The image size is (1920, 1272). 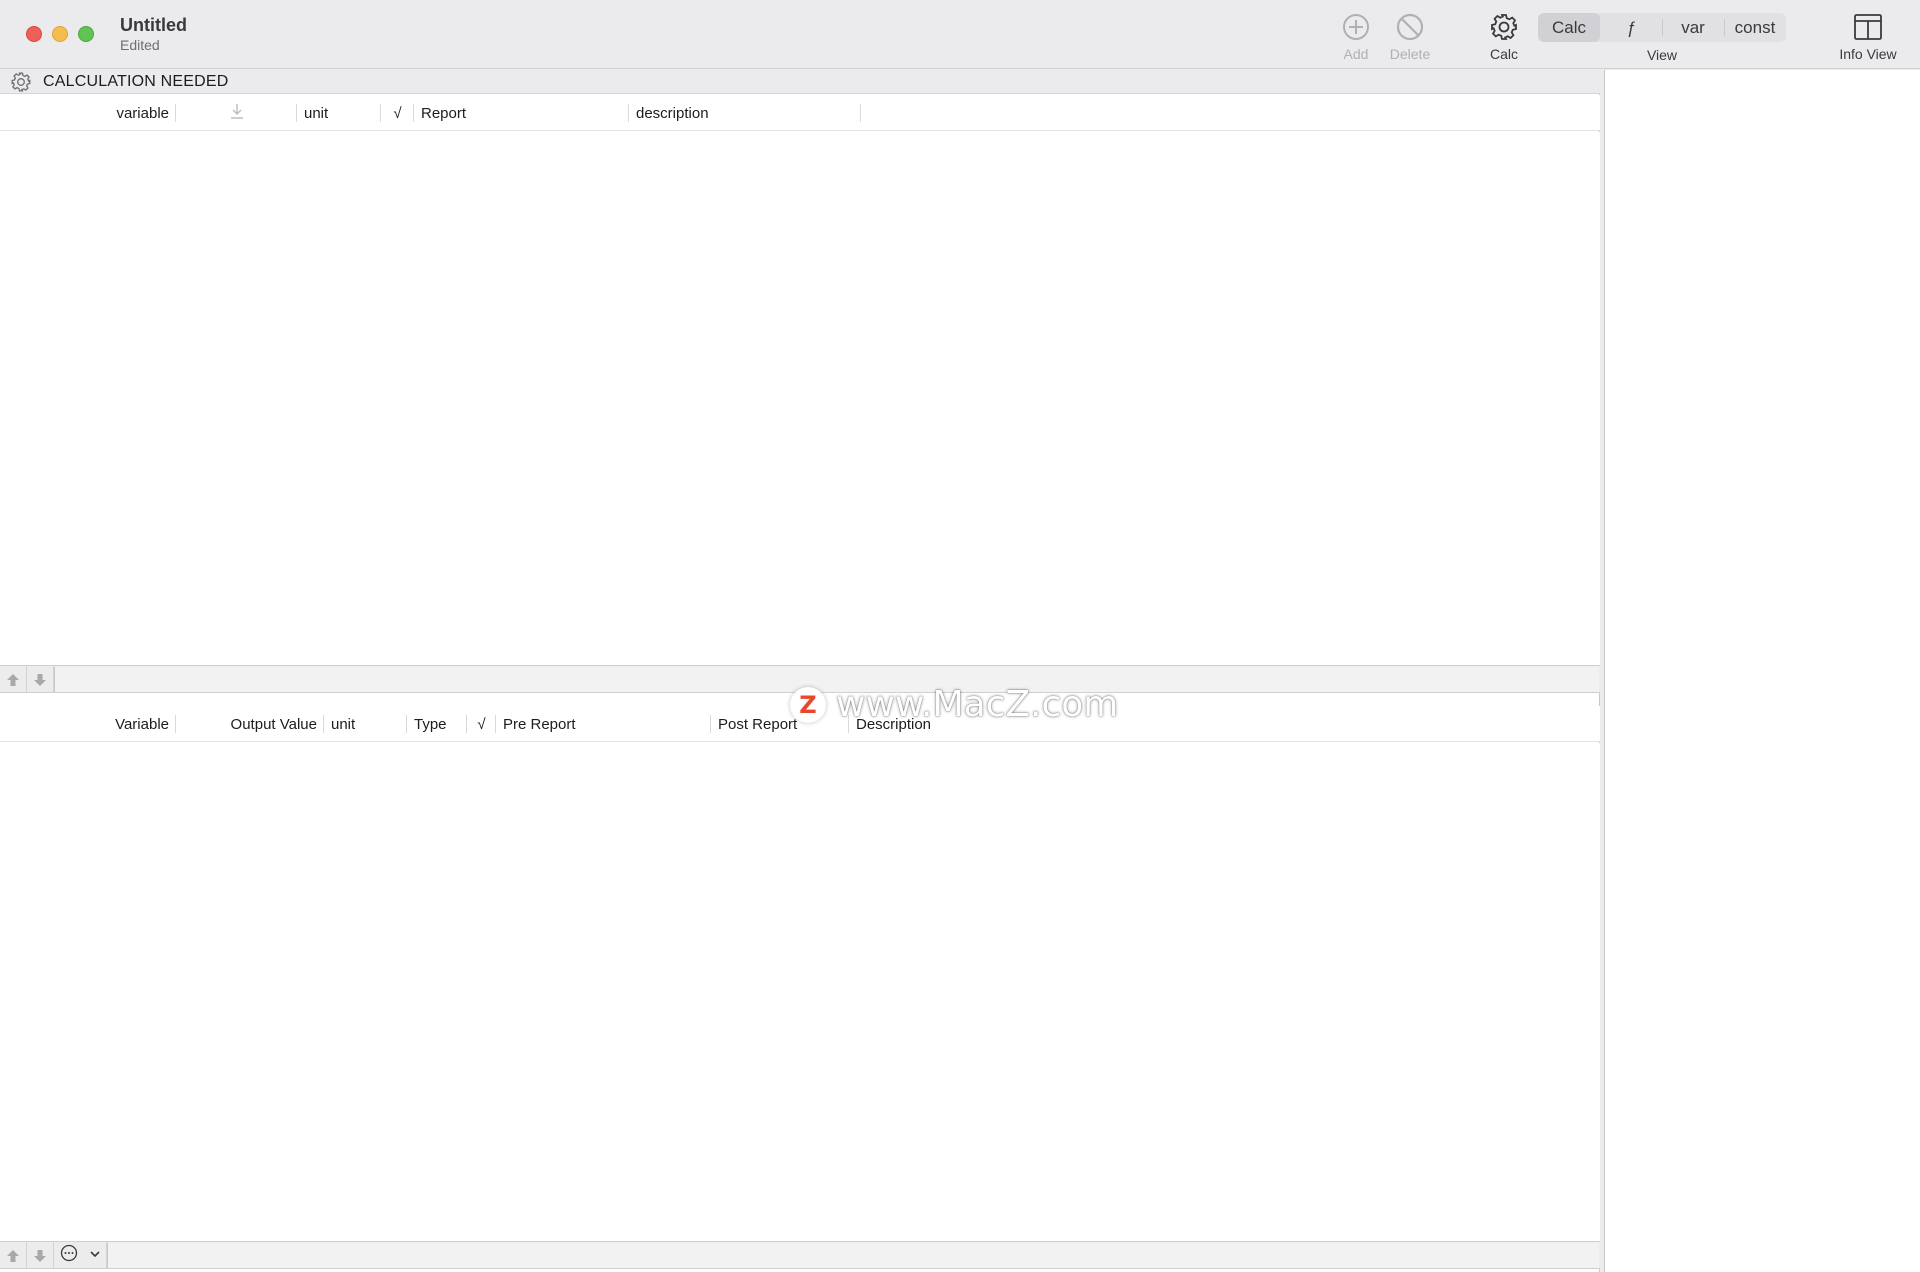 What do you see at coordinates (1410, 54) in the screenshot?
I see `delete-label: Delete` at bounding box center [1410, 54].